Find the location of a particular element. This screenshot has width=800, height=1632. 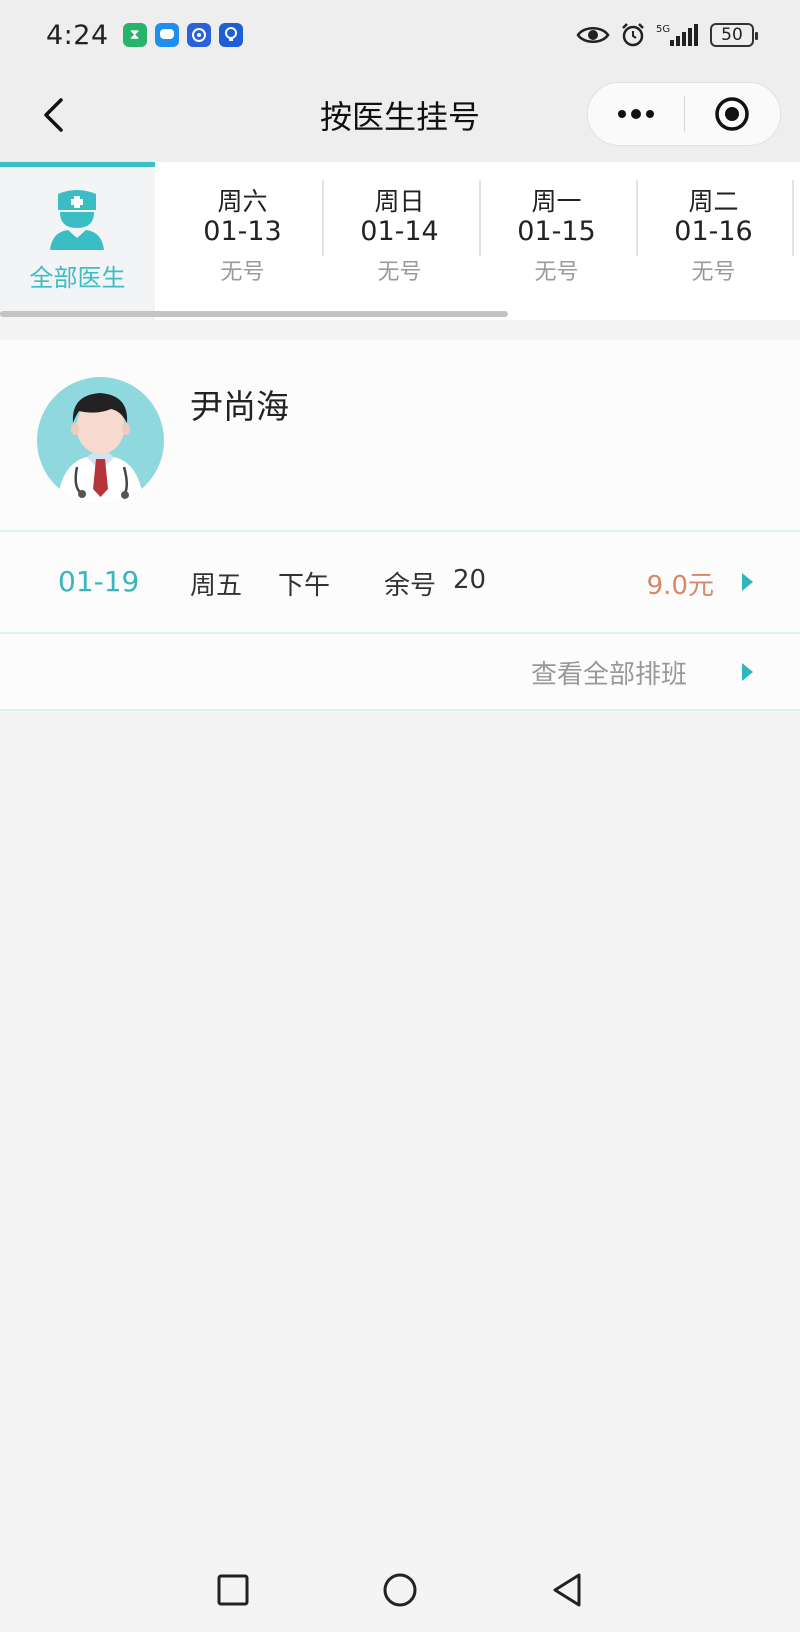

all-doctors-label: 全部医生 is located at coordinates (77, 278).